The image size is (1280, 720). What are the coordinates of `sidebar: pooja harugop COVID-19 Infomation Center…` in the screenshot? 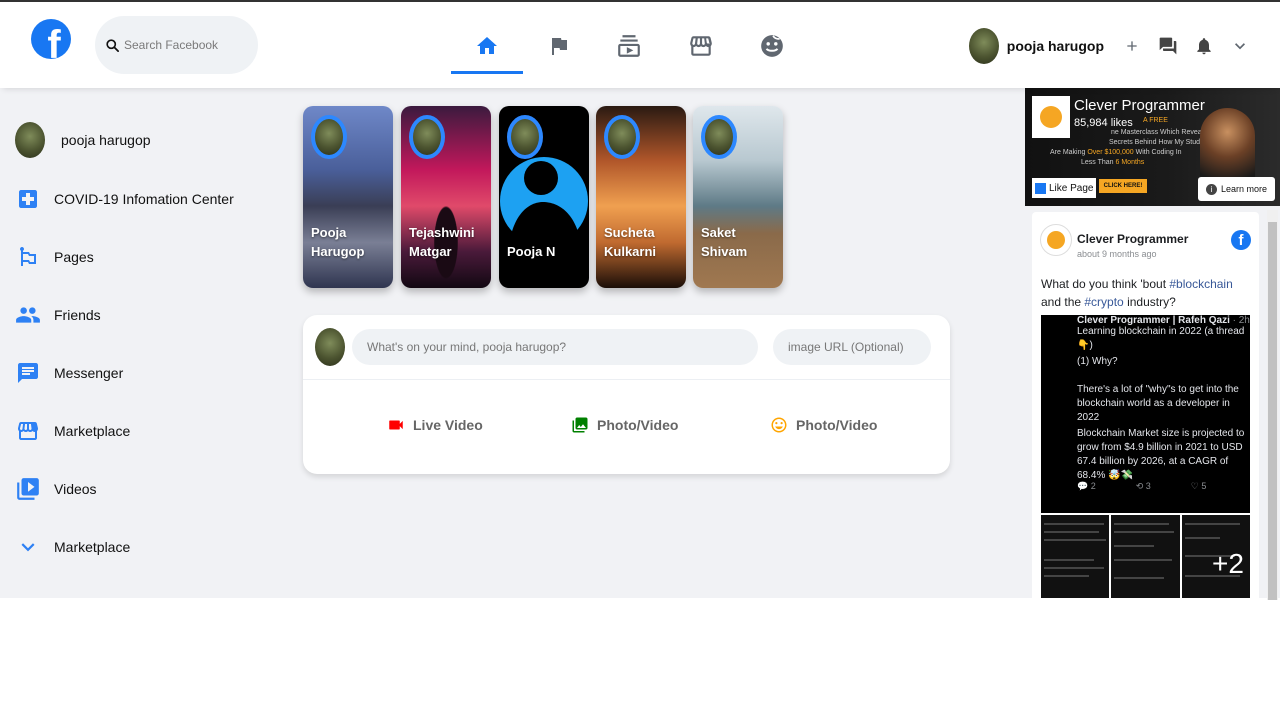 It's located at (140, 343).